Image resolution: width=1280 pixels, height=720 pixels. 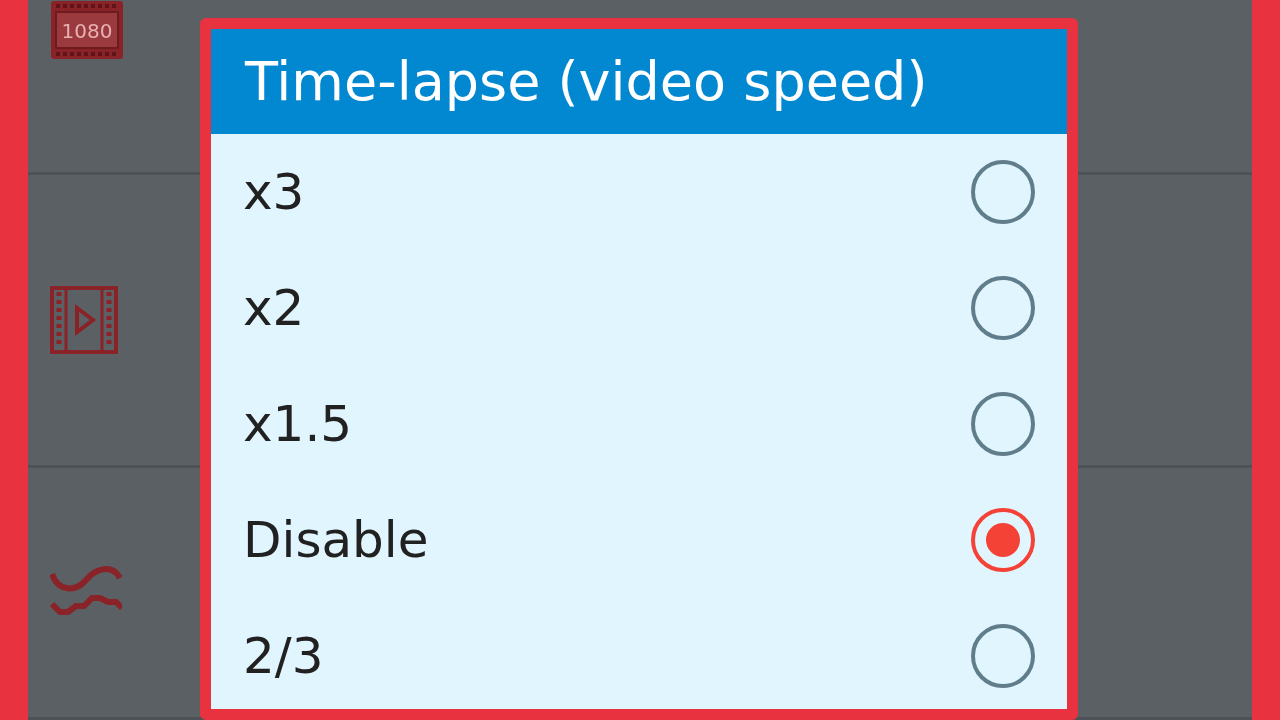 I want to click on option-item: x2, so click(x=639, y=308).